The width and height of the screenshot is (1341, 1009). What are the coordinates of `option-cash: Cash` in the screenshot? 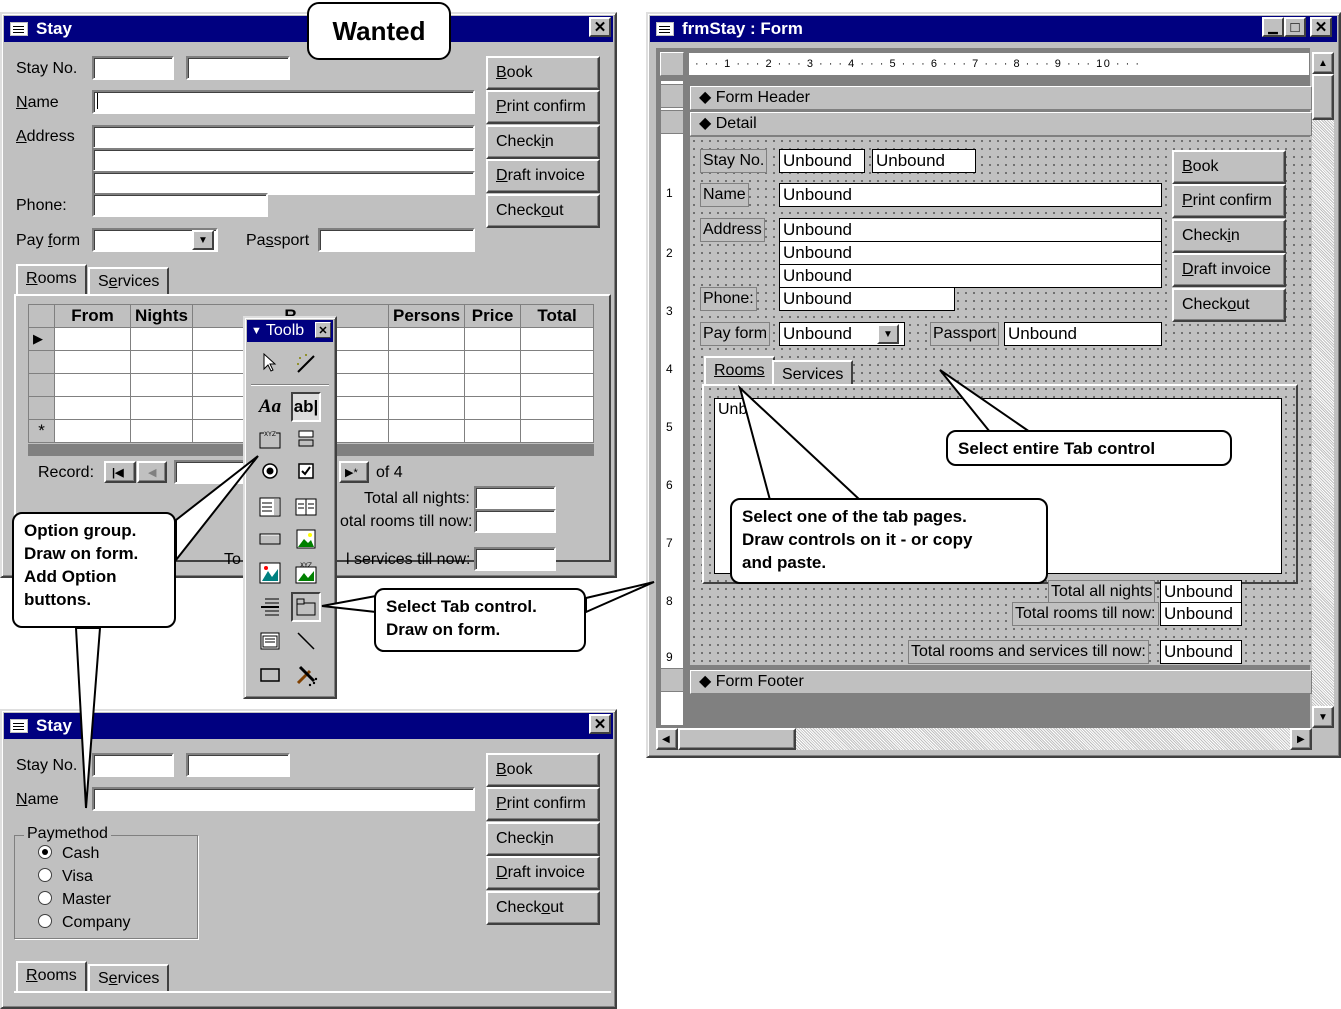 It's located at (68, 854).